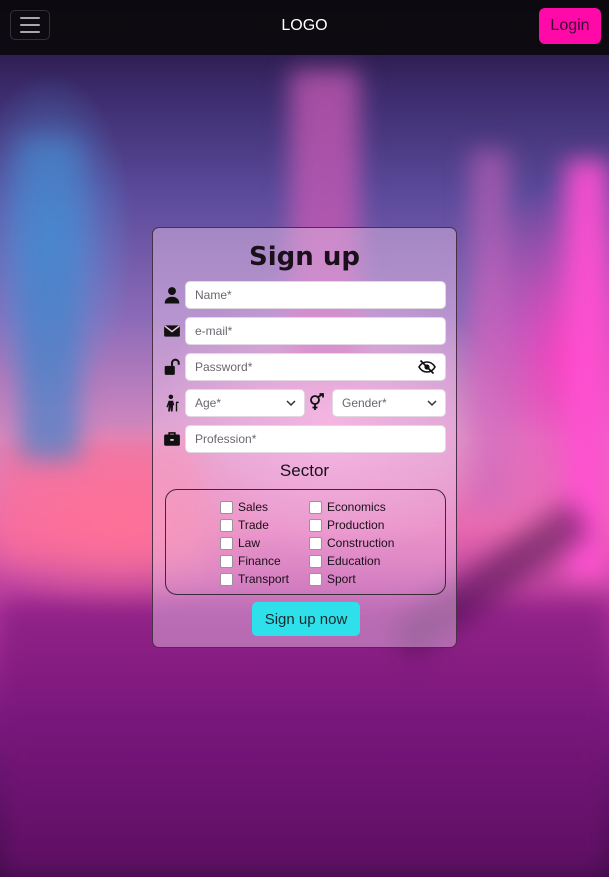  I want to click on checkbox-label: Transport, so click(263, 579).